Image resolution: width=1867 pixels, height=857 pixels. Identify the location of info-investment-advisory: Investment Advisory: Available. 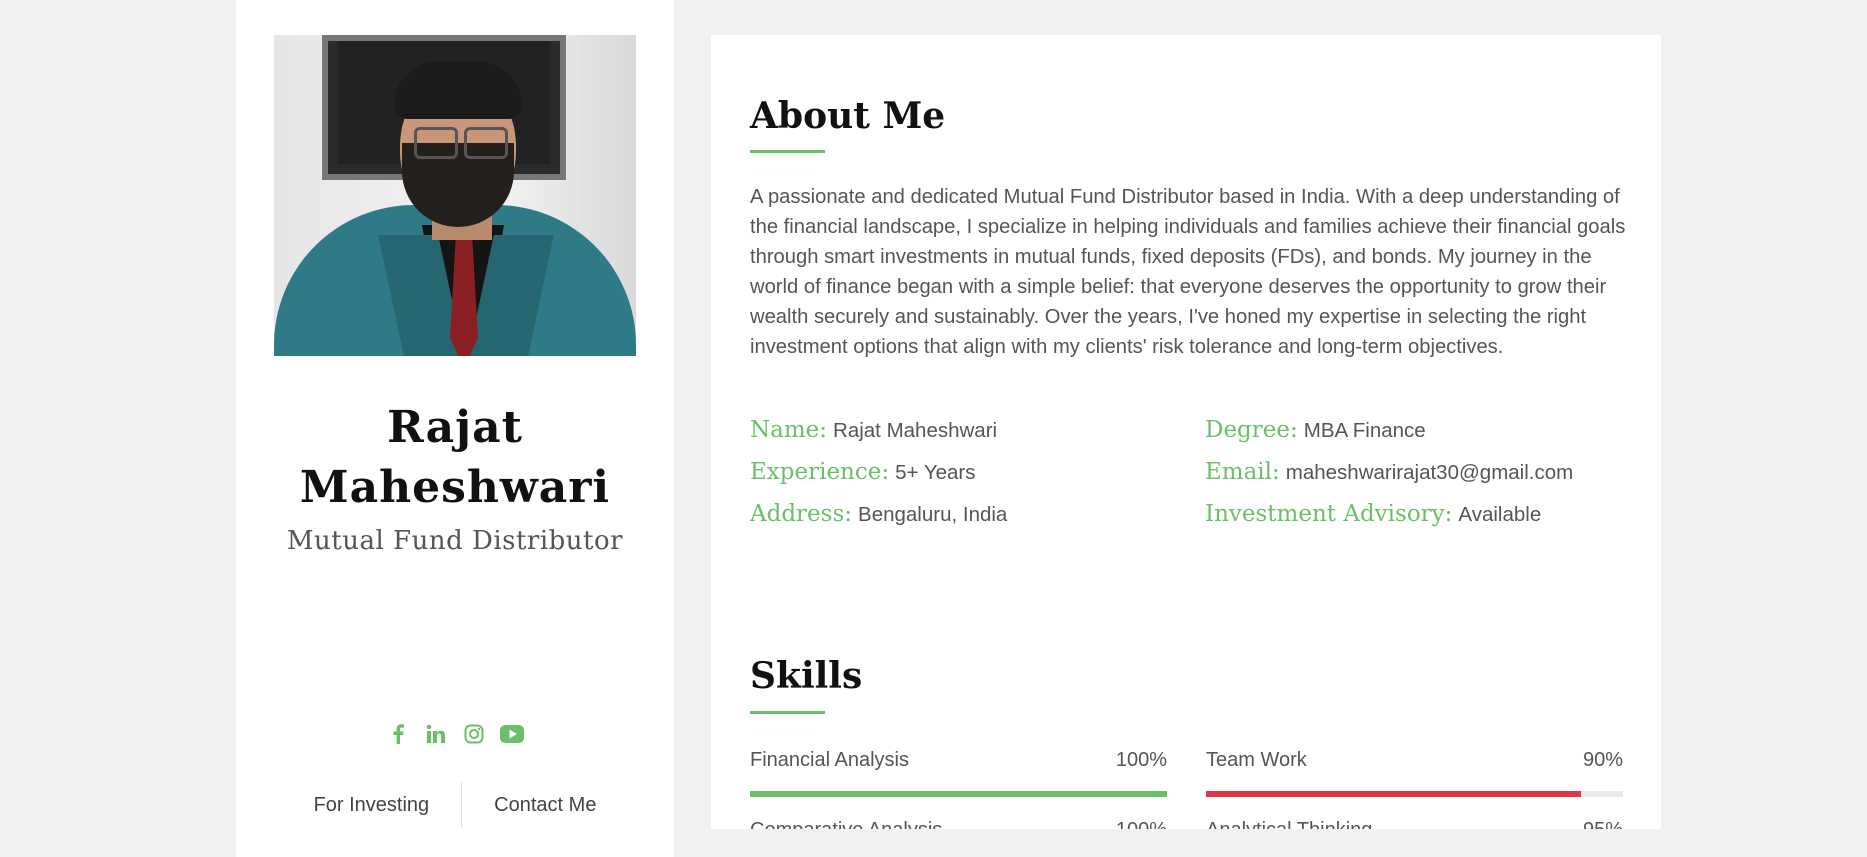
(1417, 514).